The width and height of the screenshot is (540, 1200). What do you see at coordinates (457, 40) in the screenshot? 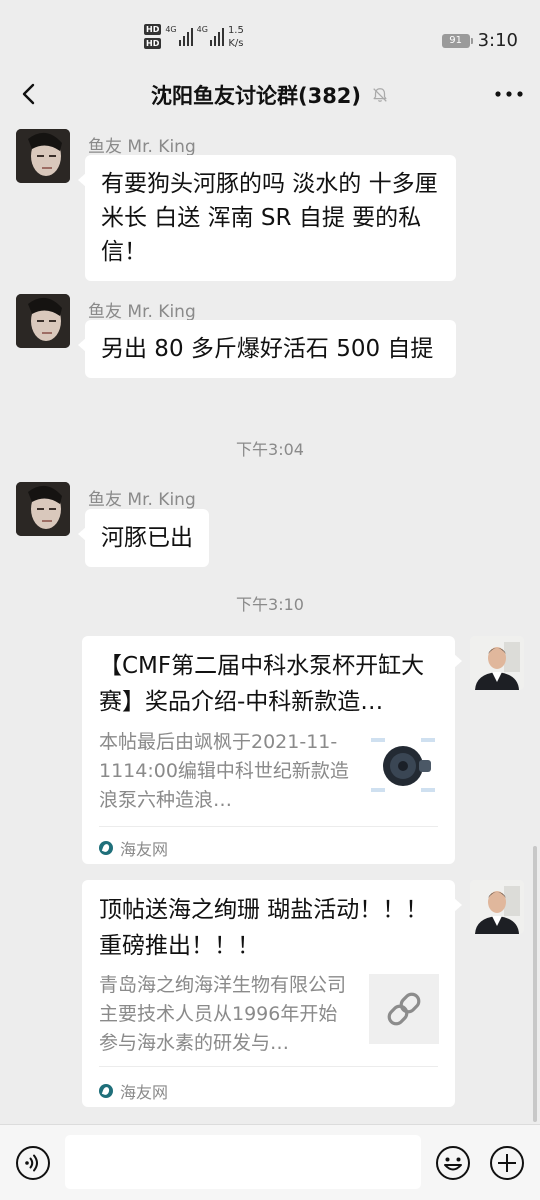
I see `battery-icon: 91` at bounding box center [457, 40].